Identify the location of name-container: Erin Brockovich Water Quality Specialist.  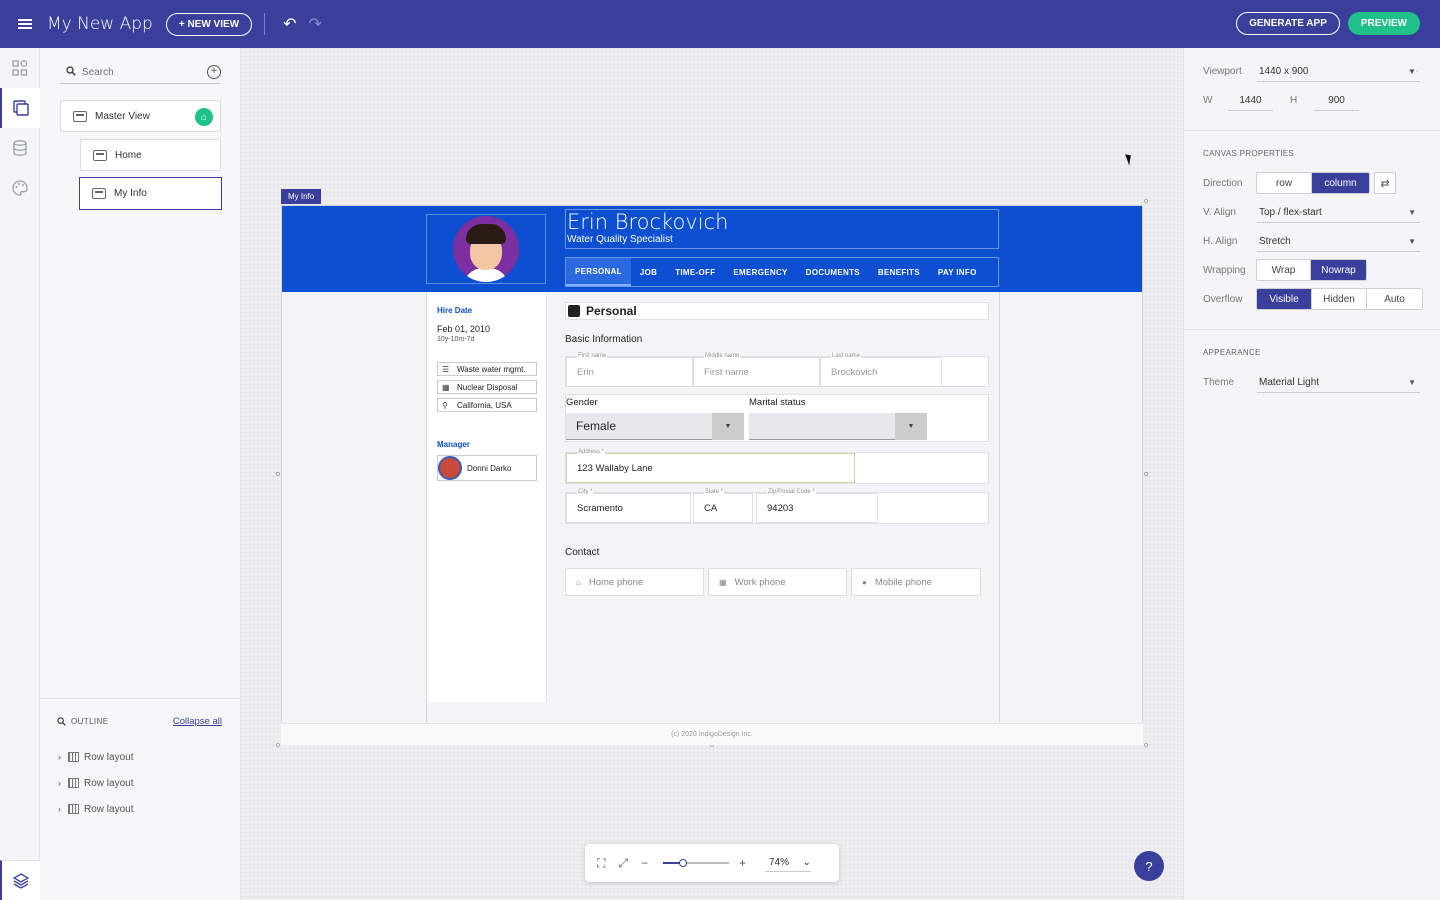
(782, 229).